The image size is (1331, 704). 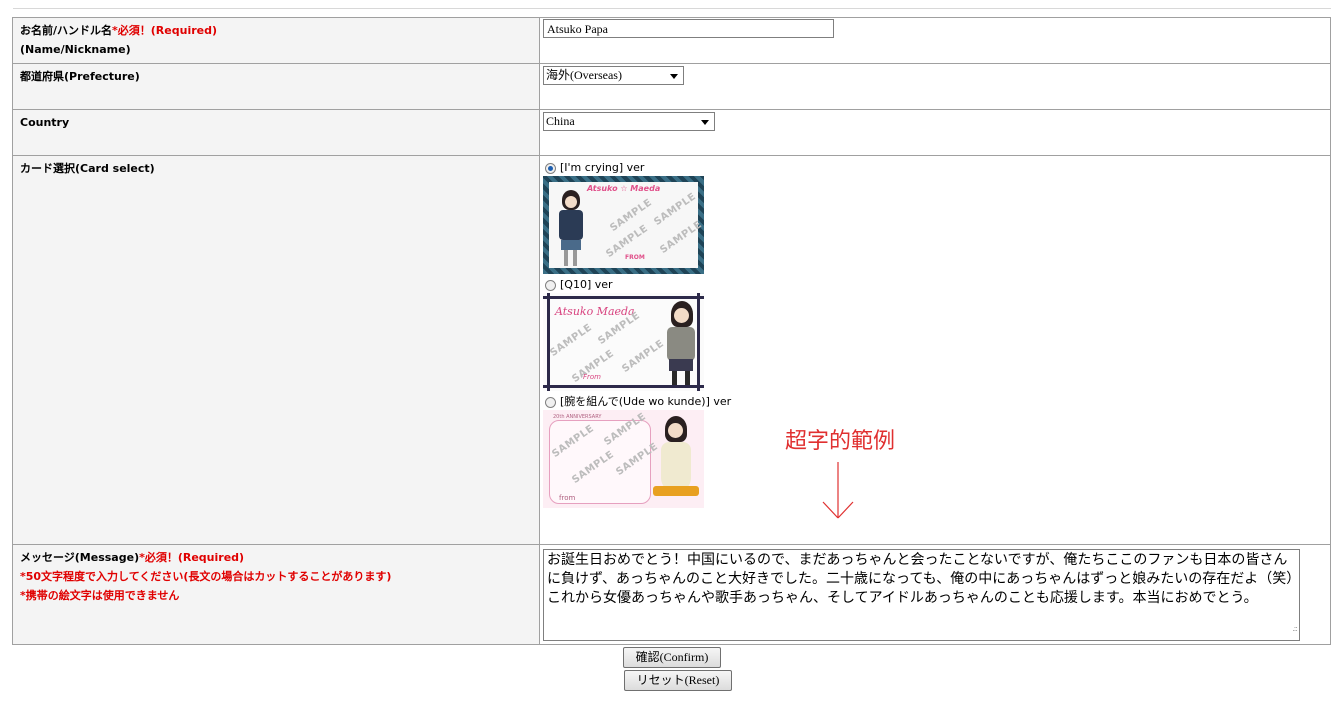 What do you see at coordinates (688, 28) in the screenshot?
I see `name-input: Atsuko Papa` at bounding box center [688, 28].